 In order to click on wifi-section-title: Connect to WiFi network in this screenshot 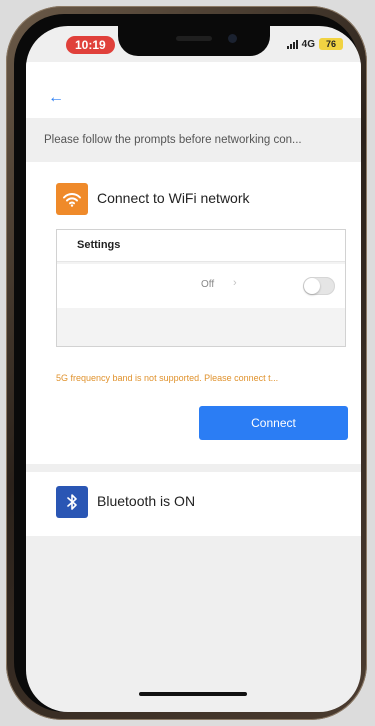, I will do `click(173, 198)`.